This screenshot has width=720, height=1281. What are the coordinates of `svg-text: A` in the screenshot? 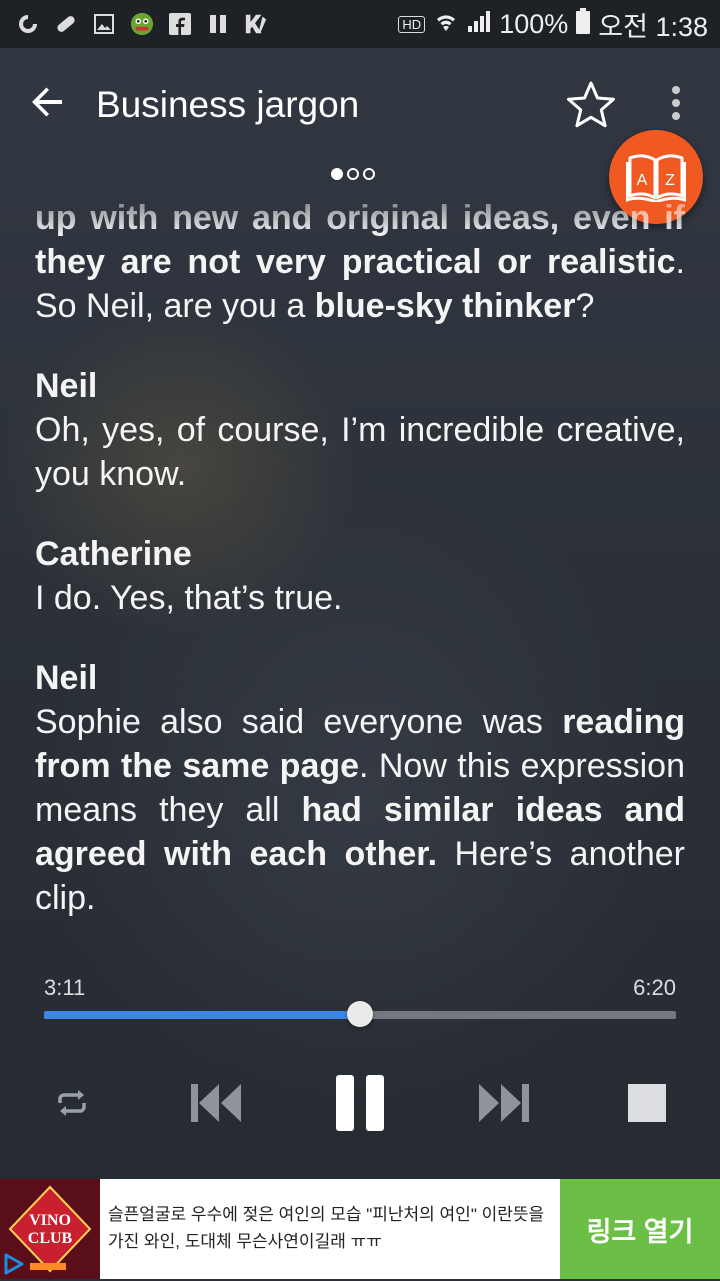 It's located at (642, 180).